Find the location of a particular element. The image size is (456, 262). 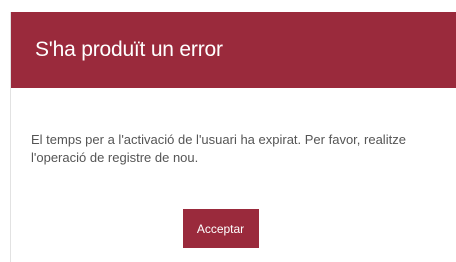

dialog-footer: Acceptar is located at coordinates (233, 228).